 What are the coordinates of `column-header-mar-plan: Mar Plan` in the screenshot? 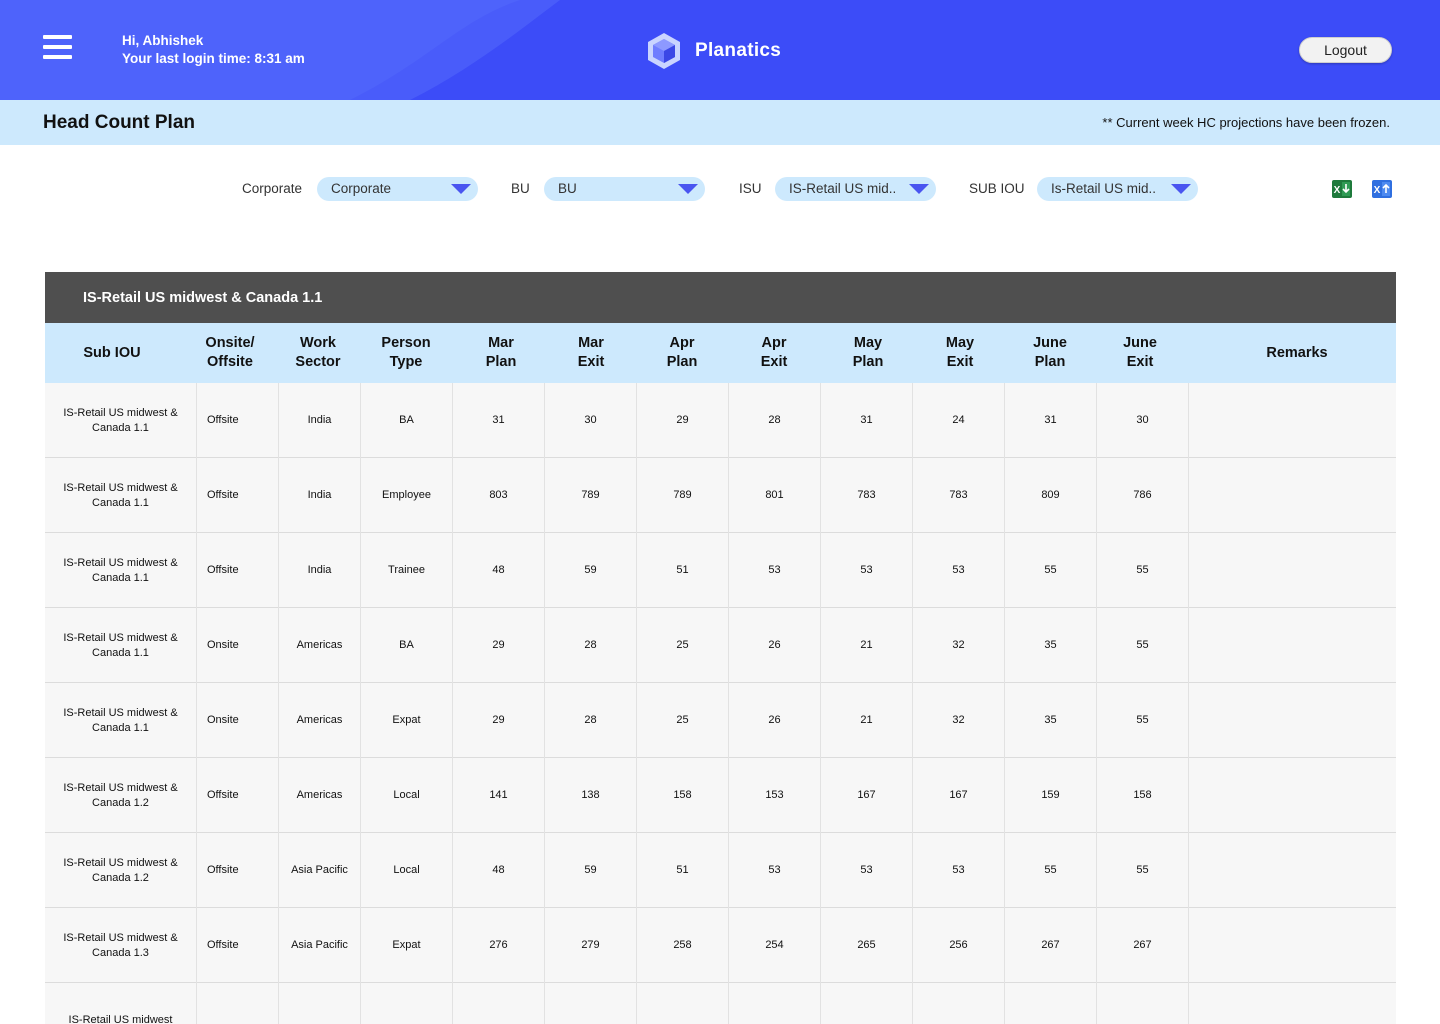 It's located at (501, 353).